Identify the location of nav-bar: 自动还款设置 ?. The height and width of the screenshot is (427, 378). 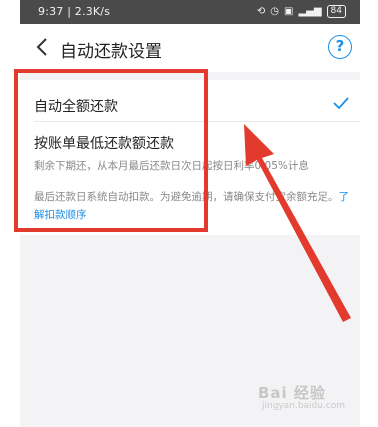
(190, 48).